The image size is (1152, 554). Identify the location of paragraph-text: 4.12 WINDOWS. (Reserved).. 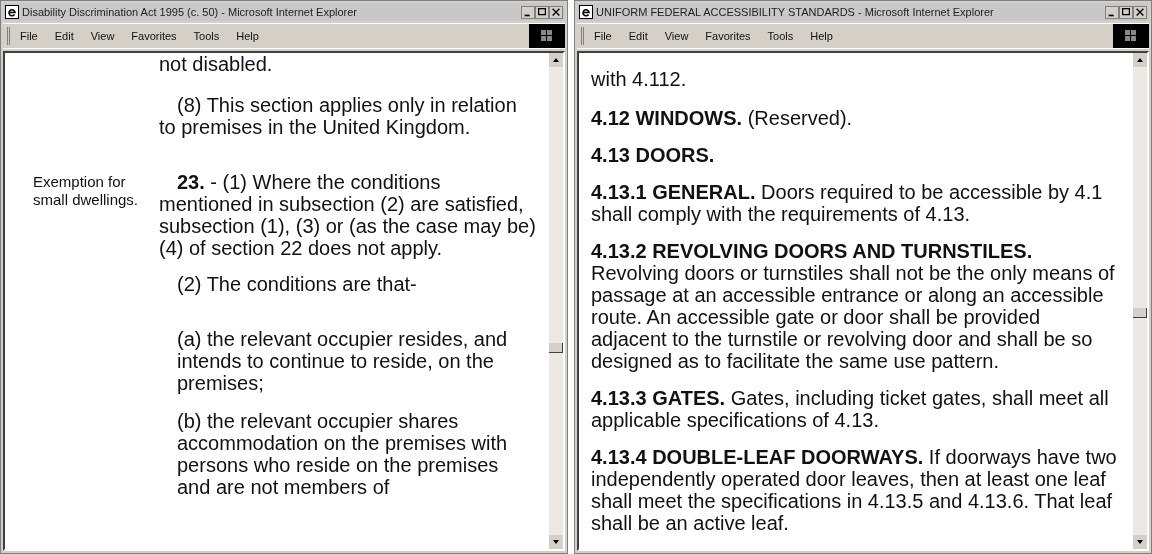
(722, 118).